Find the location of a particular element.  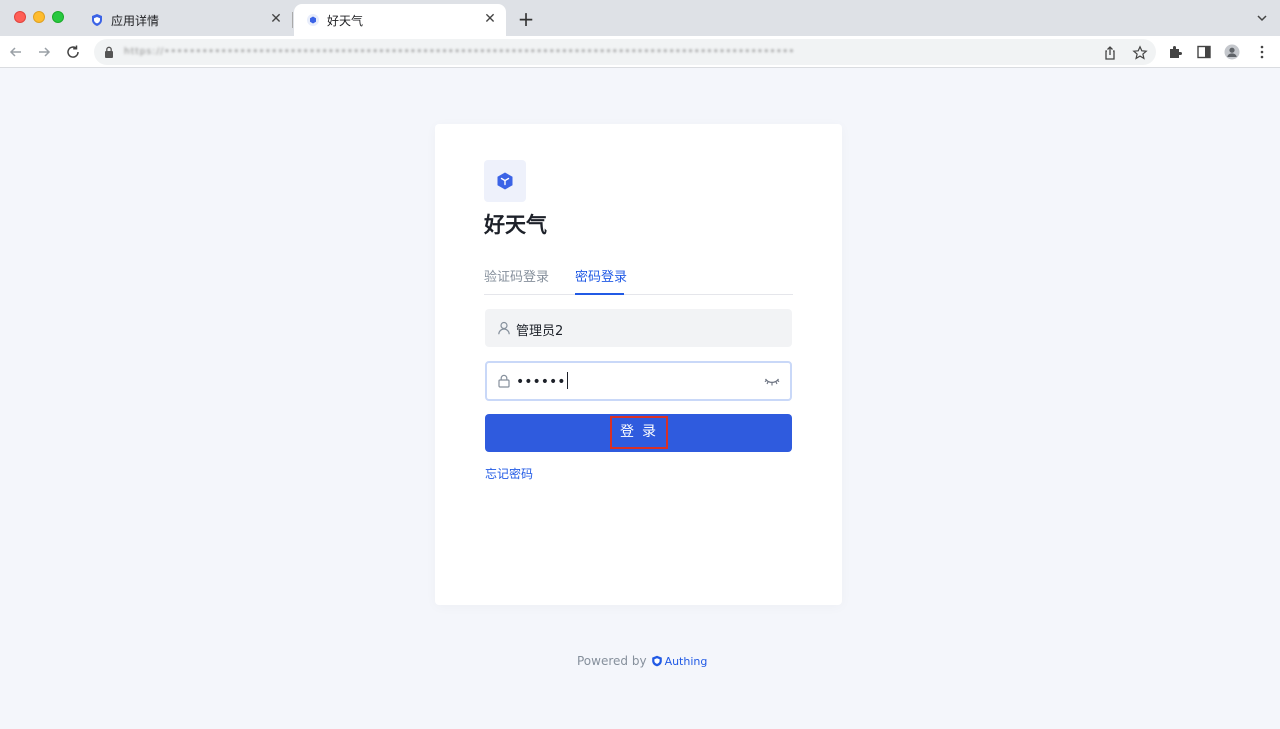

powered-by-footer: Powered by Authing is located at coordinates (642, 661).